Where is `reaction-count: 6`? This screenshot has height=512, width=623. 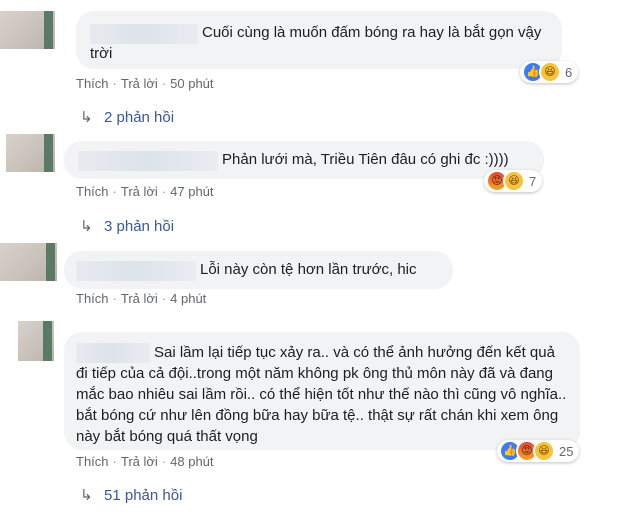 reaction-count: 6 is located at coordinates (569, 72).